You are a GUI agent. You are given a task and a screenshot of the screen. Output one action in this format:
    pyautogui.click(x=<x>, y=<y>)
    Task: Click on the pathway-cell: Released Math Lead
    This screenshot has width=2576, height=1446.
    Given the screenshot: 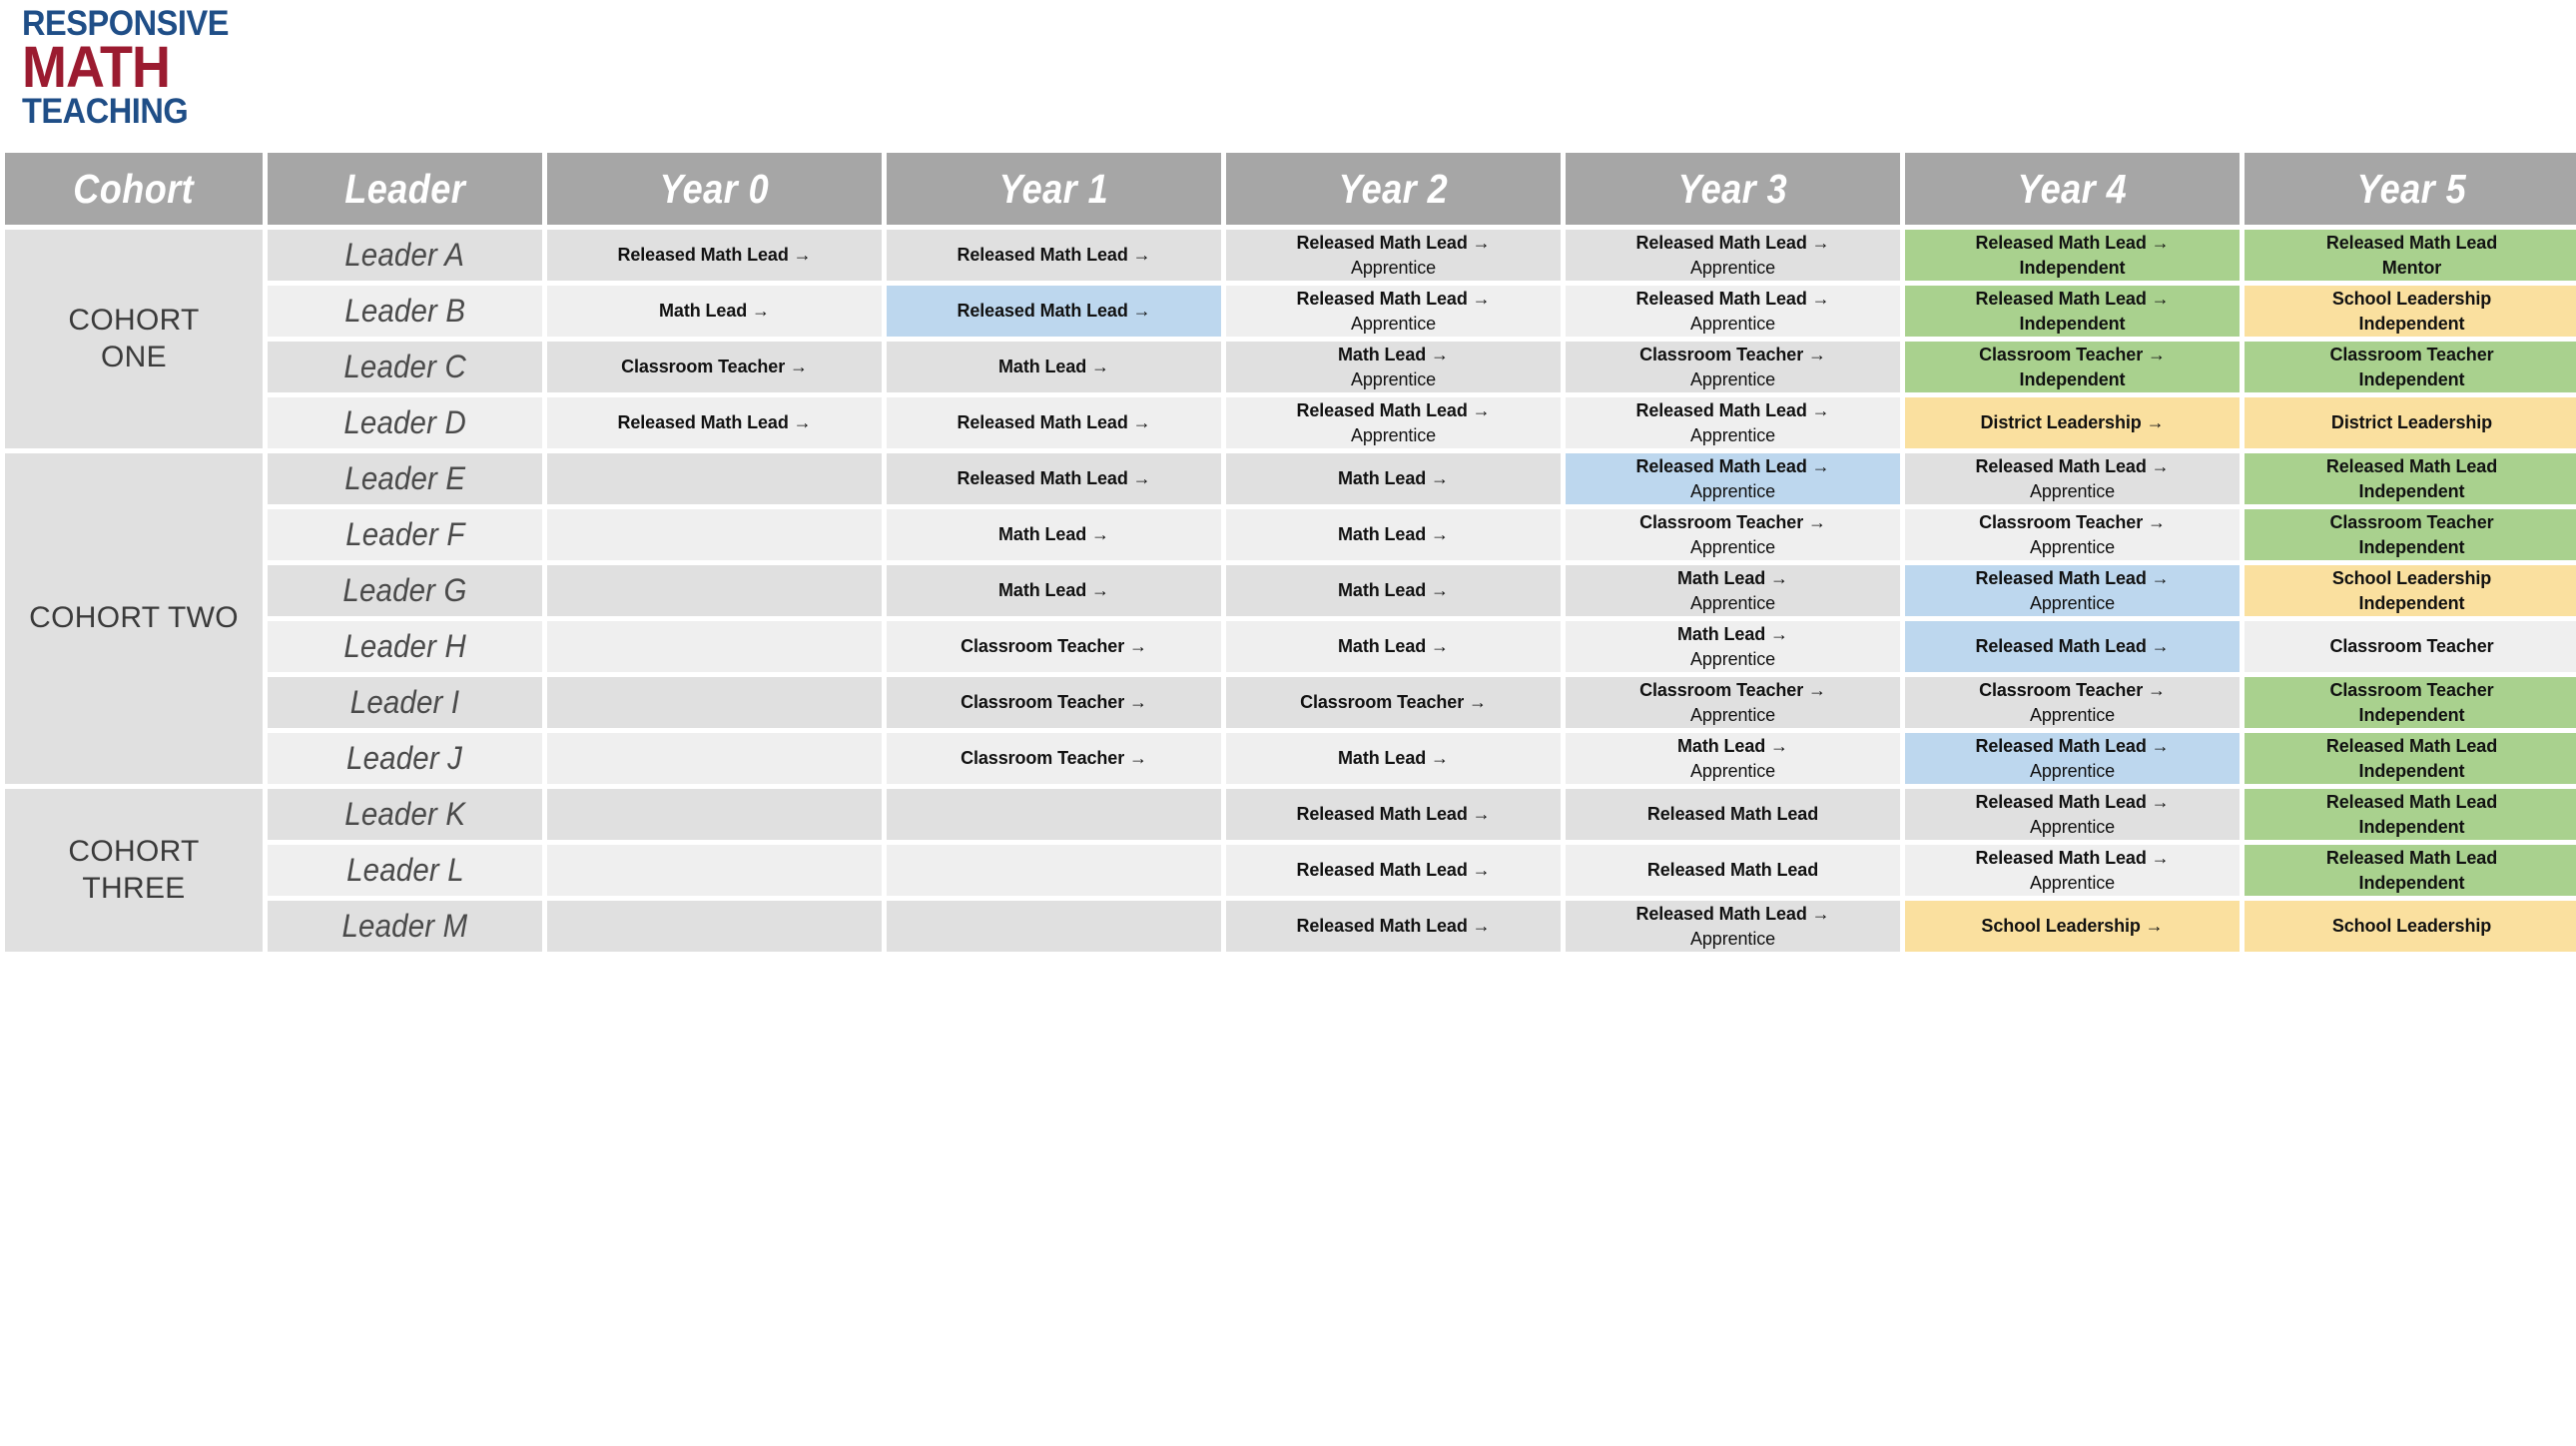 What is the action you would take?
    pyautogui.click(x=1733, y=871)
    